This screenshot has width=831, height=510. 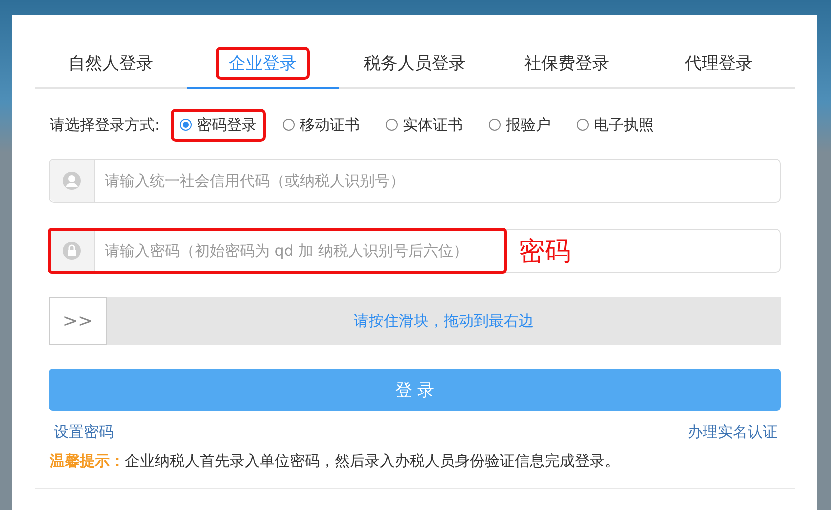 I want to click on password-field: 请输入密码（初始密码为 qd 加 纳税人识别号后六位）, so click(x=300, y=251).